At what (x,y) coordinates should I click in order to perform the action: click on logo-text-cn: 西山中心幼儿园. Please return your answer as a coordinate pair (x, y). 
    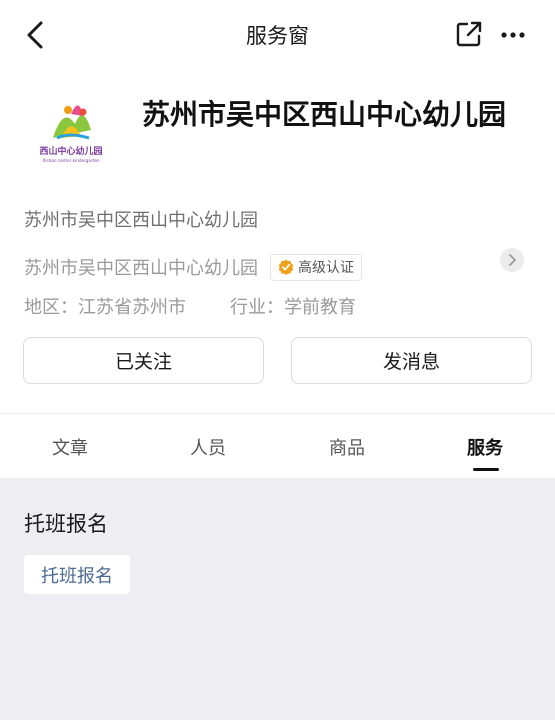
    Looking at the image, I should click on (70, 151).